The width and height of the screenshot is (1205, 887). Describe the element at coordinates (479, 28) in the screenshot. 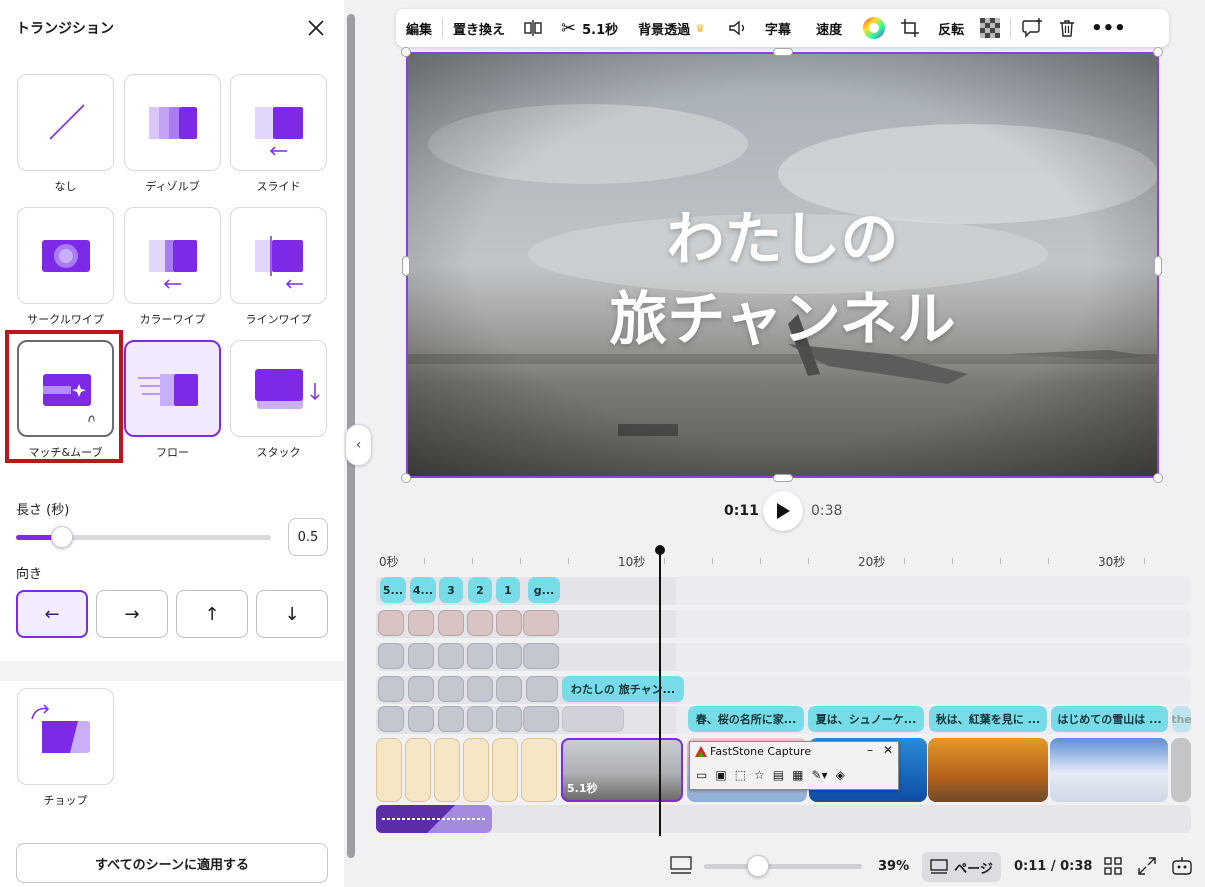

I see `replace-button: 置き換え` at that location.